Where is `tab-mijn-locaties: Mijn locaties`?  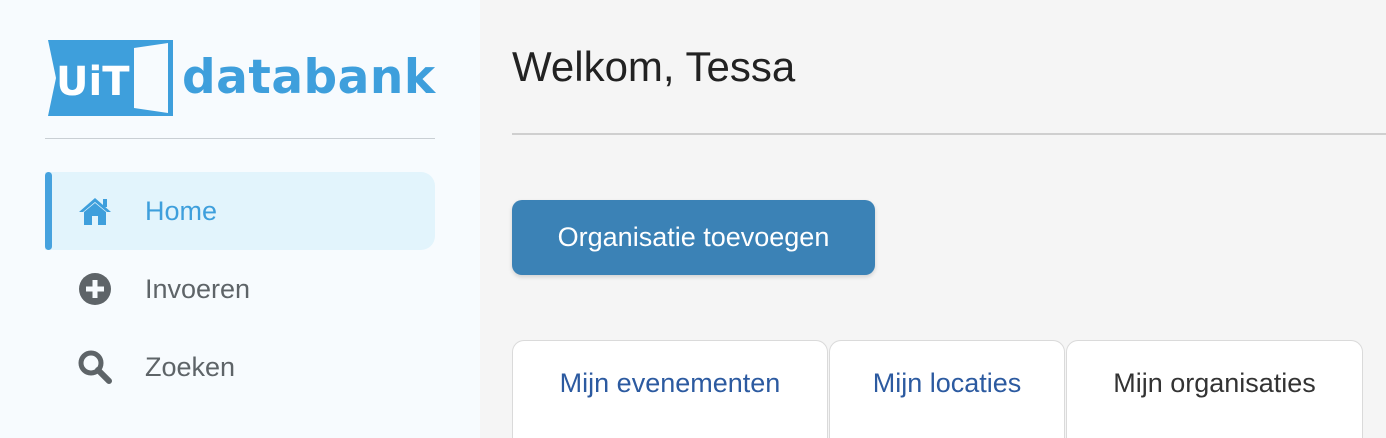 tab-mijn-locaties: Mijn locaties is located at coordinates (947, 389).